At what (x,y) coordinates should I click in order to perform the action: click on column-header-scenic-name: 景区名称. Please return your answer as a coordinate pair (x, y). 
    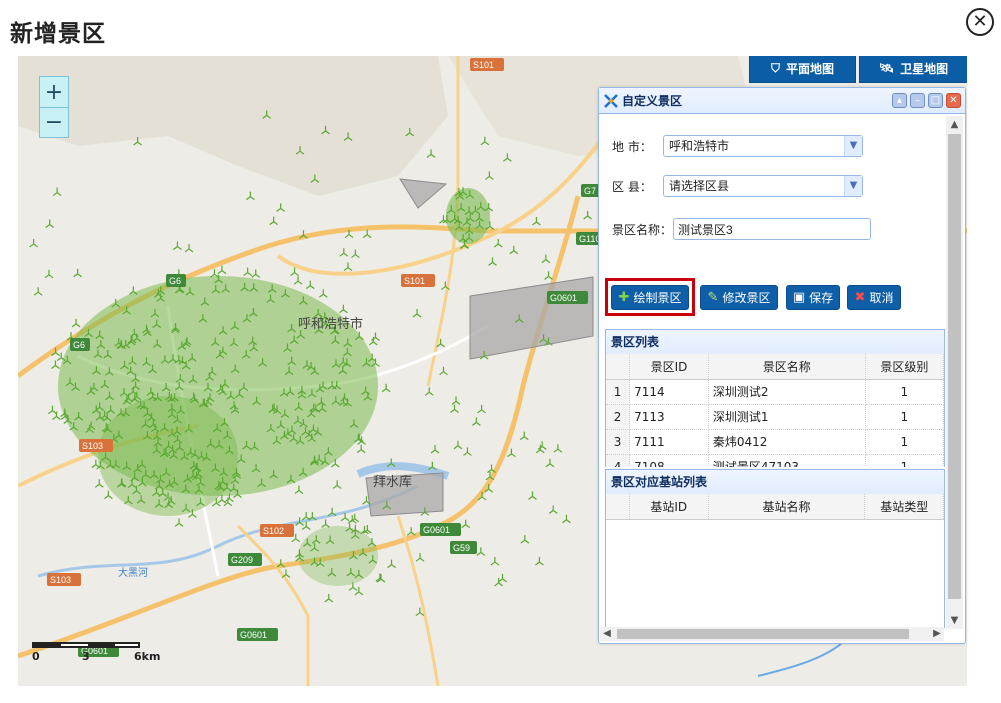
    Looking at the image, I should click on (787, 367).